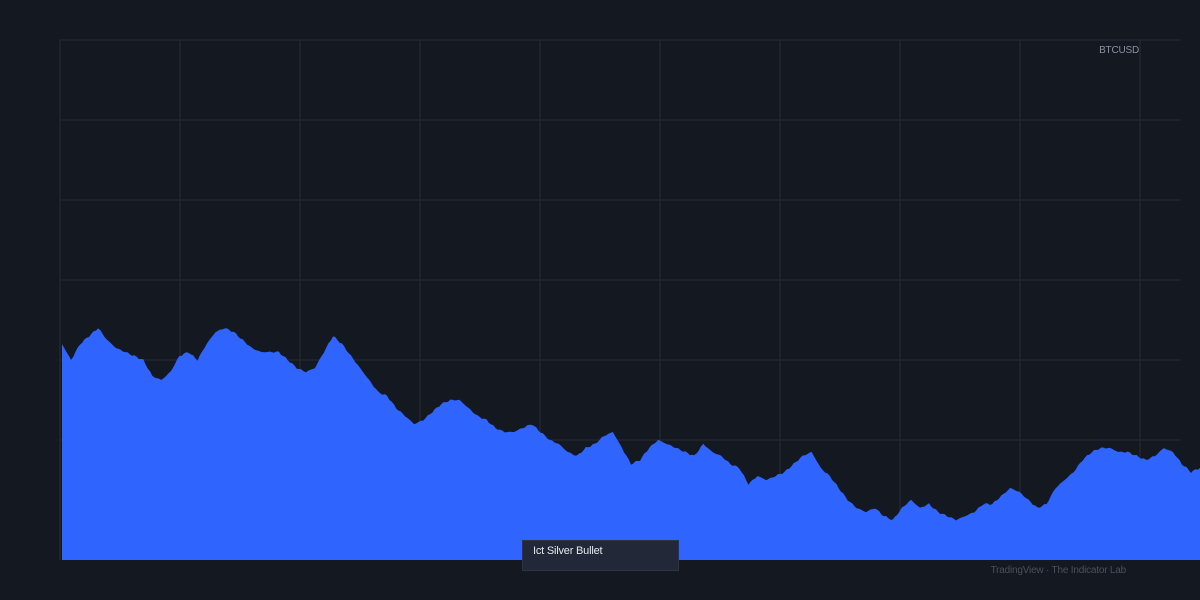 Image resolution: width=1200 pixels, height=600 pixels. What do you see at coordinates (1058, 570) in the screenshot?
I see `attribution-watermark: TradingView · The Indicator Lab` at bounding box center [1058, 570].